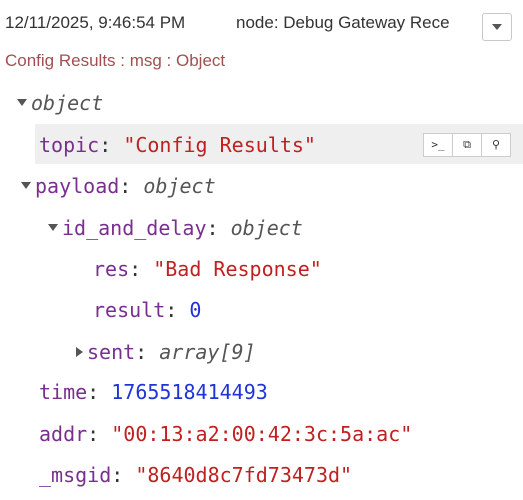  I want to click on tree-row-time: time: 1765518414493, so click(153, 392).